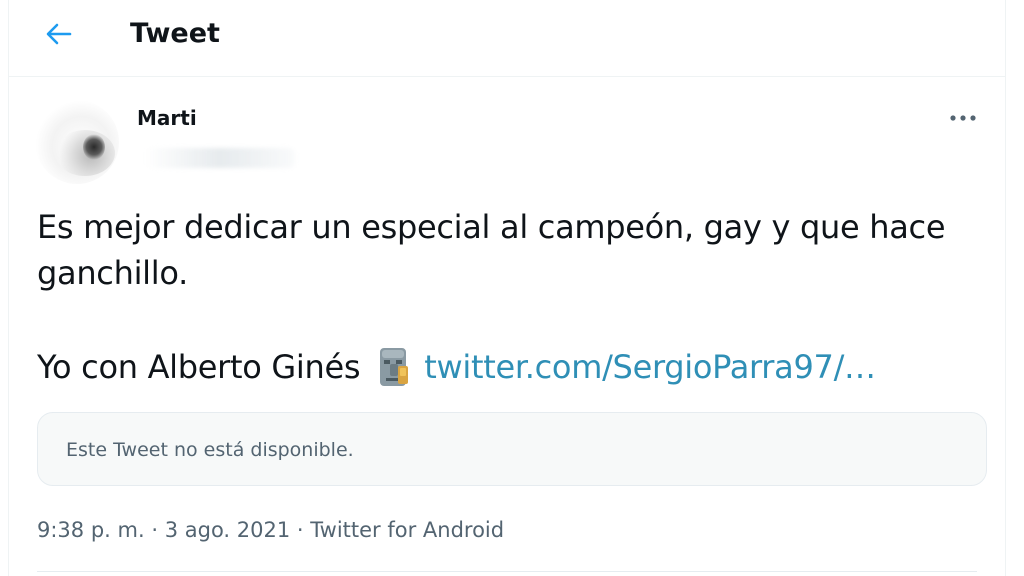 This screenshot has width=1024, height=576. I want to click on author-display-name: Marti, so click(167, 118).